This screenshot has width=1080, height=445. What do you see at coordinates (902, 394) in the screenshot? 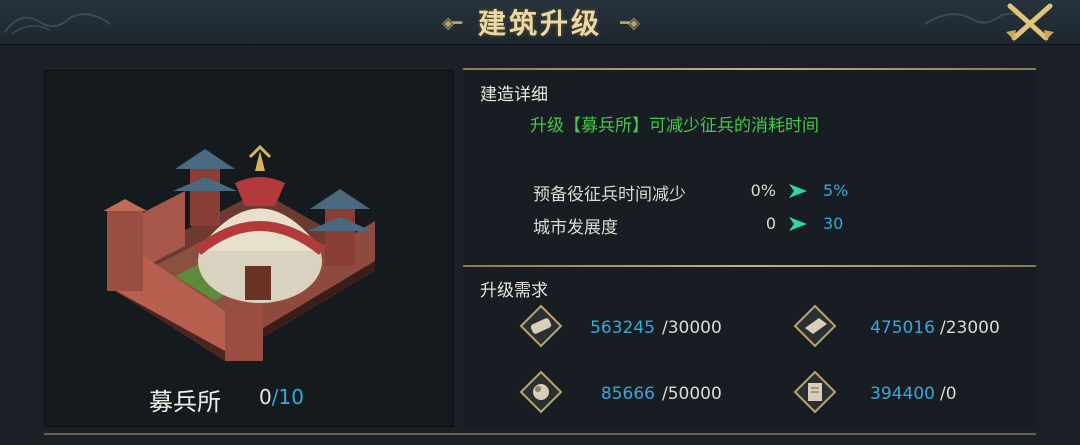
I see `grain-have: 394400` at bounding box center [902, 394].